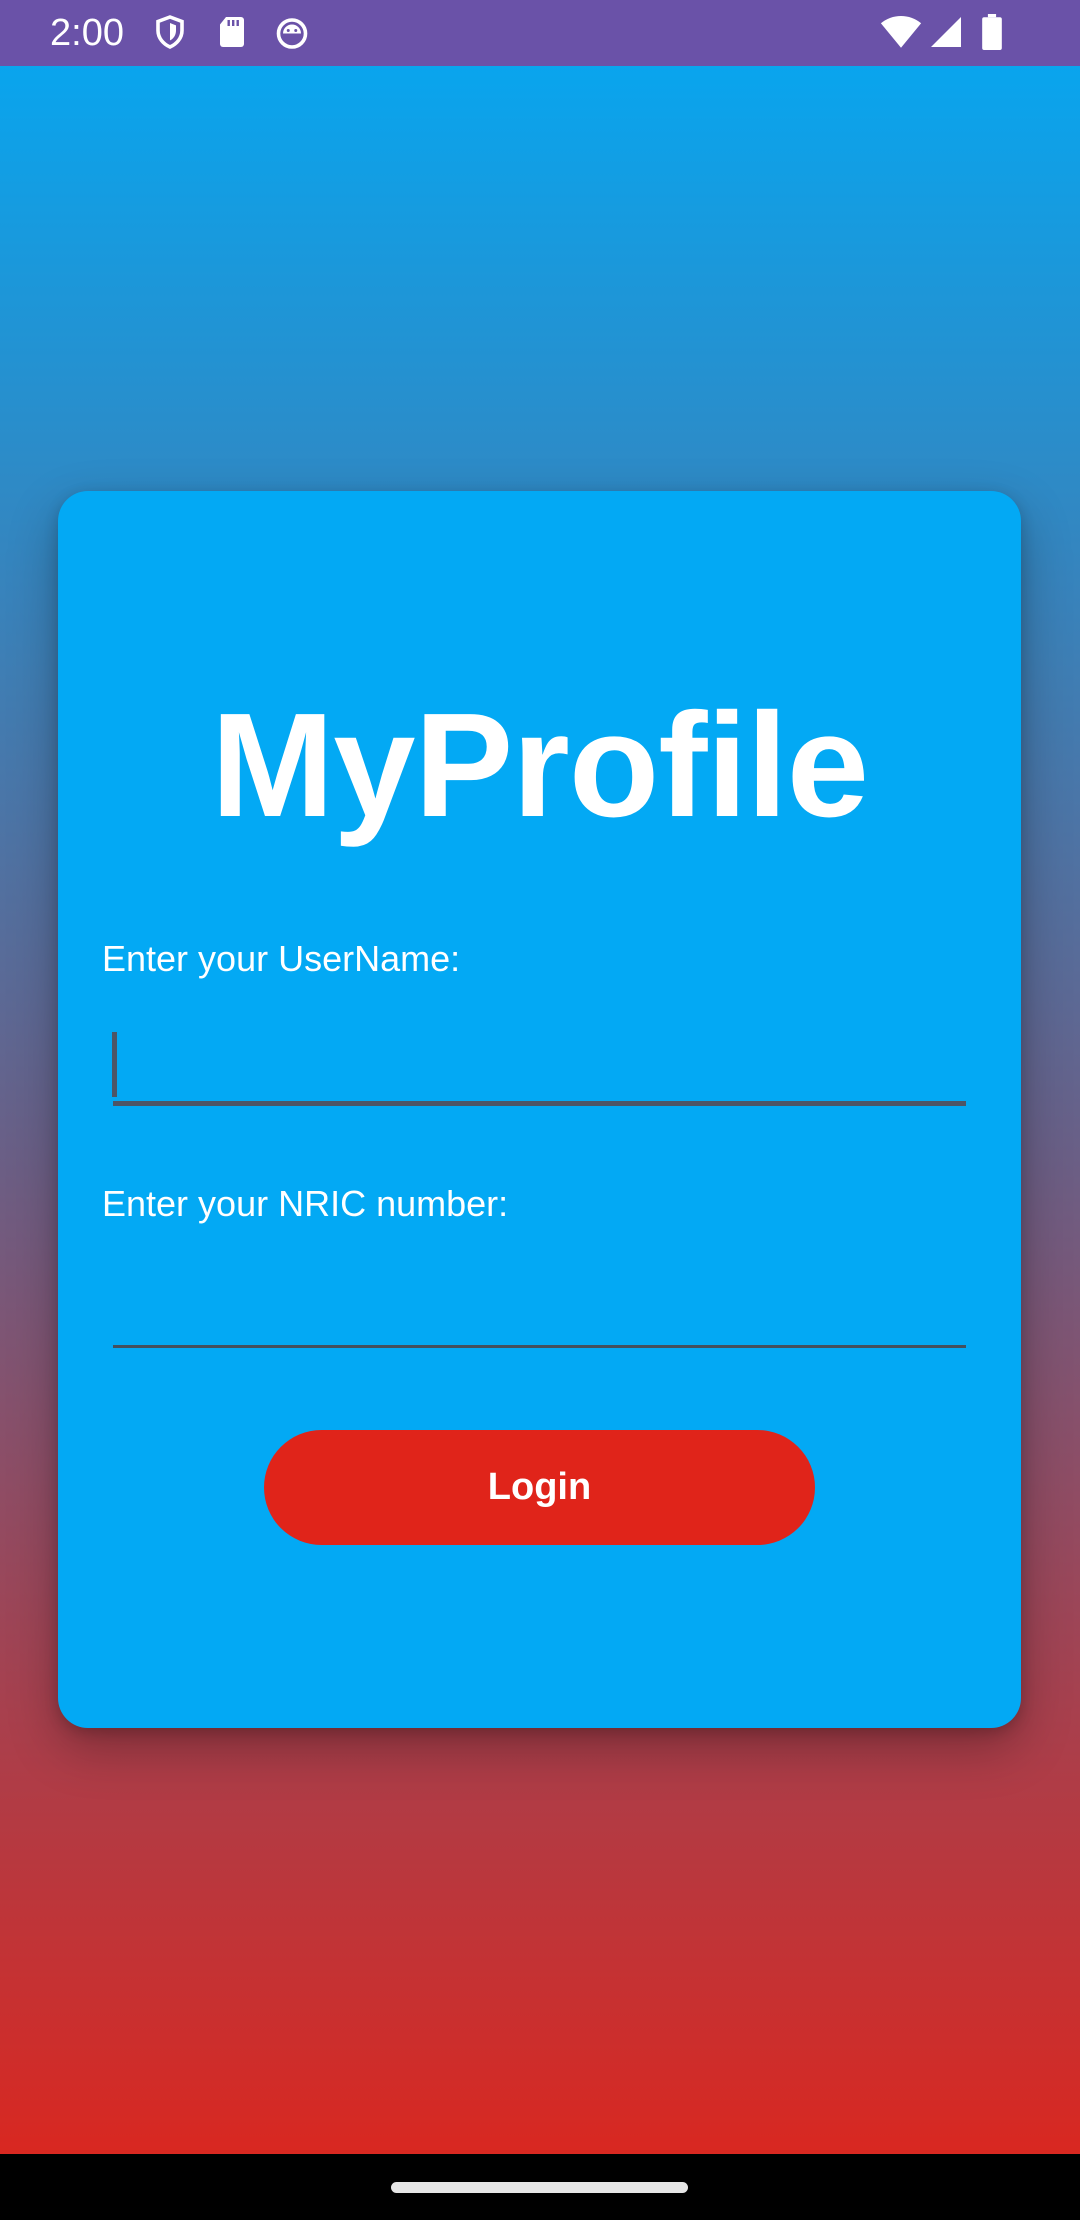 This screenshot has width=1080, height=2220. What do you see at coordinates (281, 958) in the screenshot?
I see `username-label: Enter your UserName:` at bounding box center [281, 958].